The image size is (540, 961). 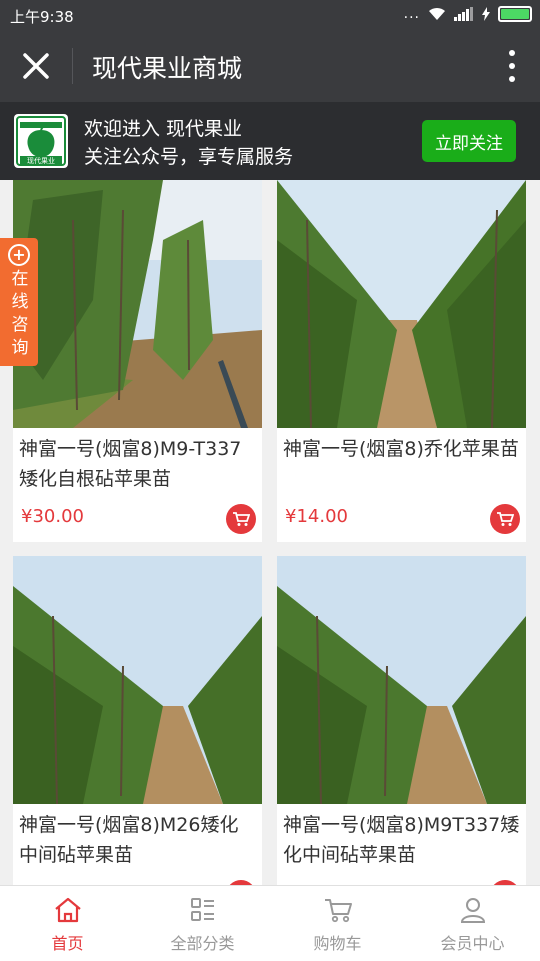 I want to click on close-button, so click(x=36, y=66).